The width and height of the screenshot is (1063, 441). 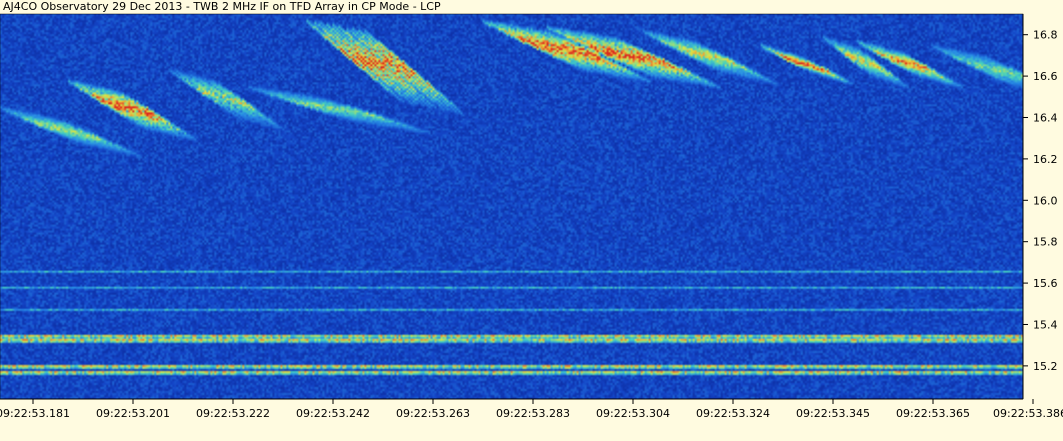 What do you see at coordinates (733, 413) in the screenshot?
I see `x-tick-label: 09:22:53.324` at bounding box center [733, 413].